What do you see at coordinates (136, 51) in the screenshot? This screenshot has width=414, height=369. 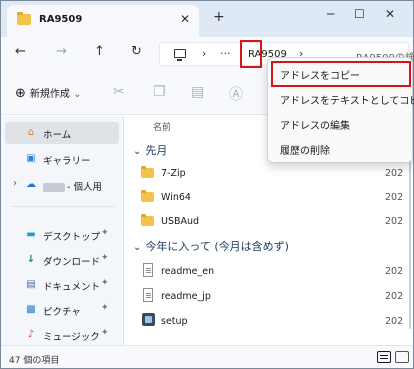 I see `refresh-button: ↻` at bounding box center [136, 51].